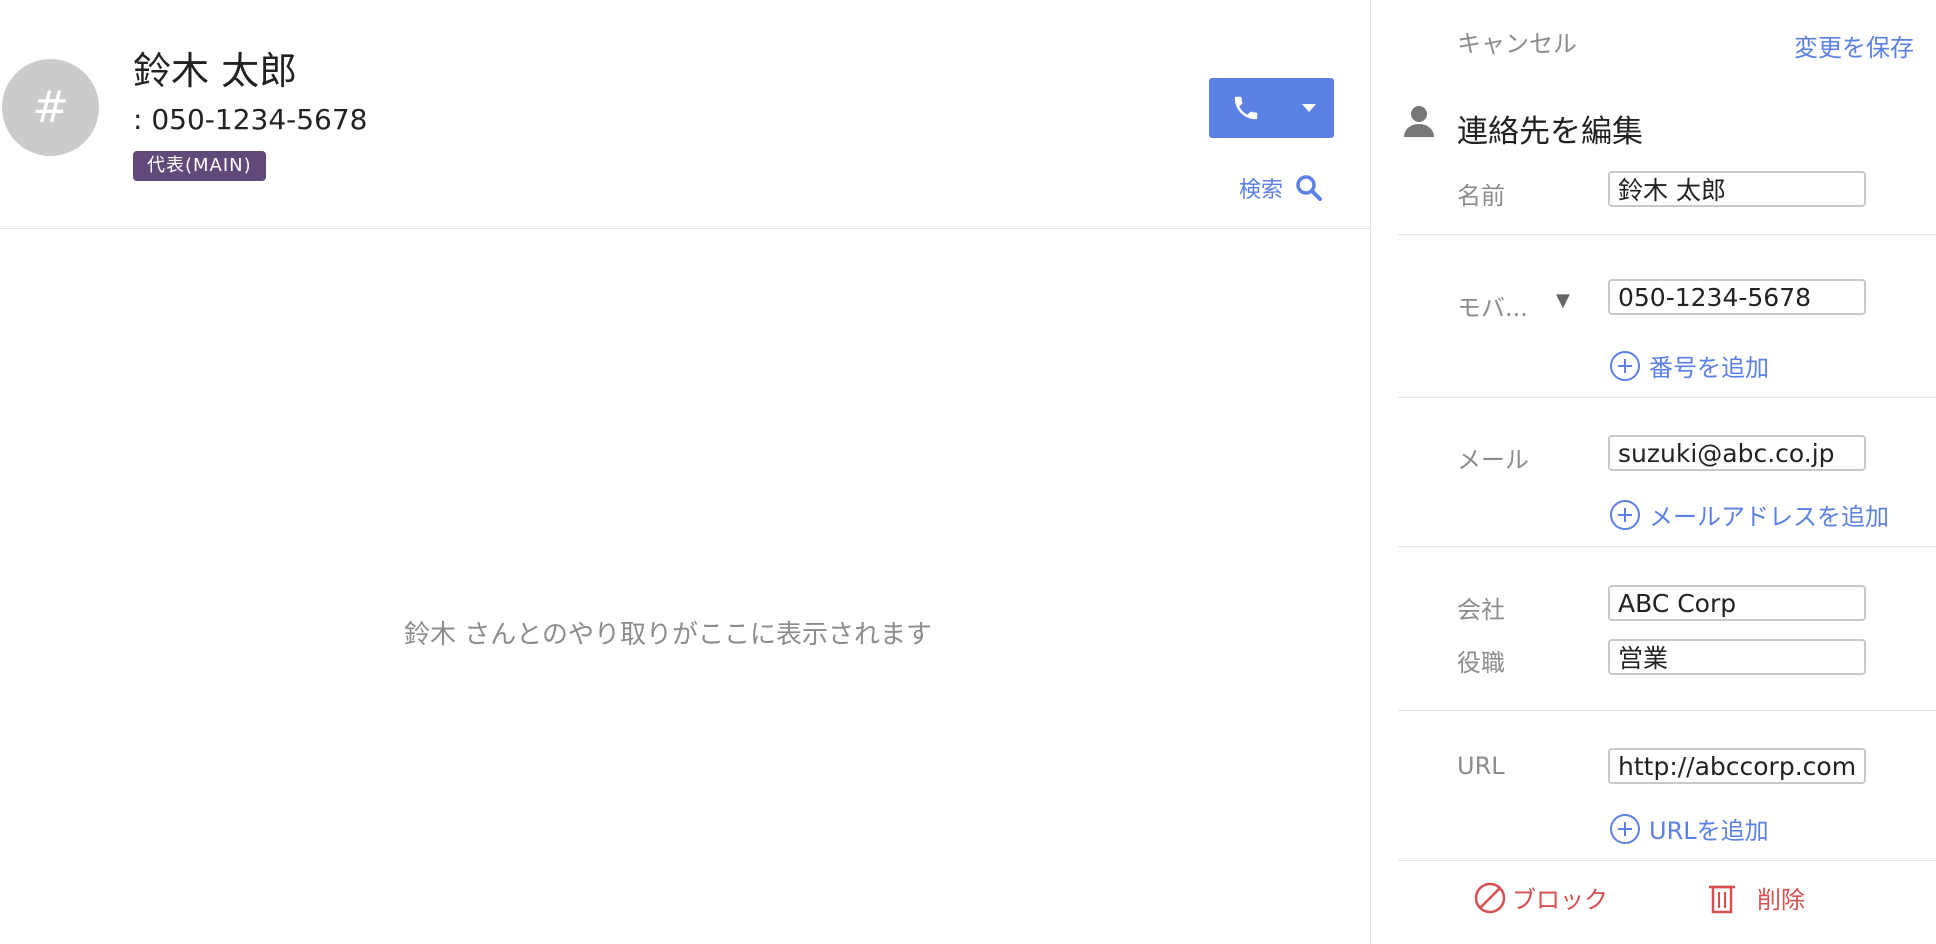 The height and width of the screenshot is (944, 1936). What do you see at coordinates (1308, 108) in the screenshot?
I see `chevron-down-icon` at bounding box center [1308, 108].